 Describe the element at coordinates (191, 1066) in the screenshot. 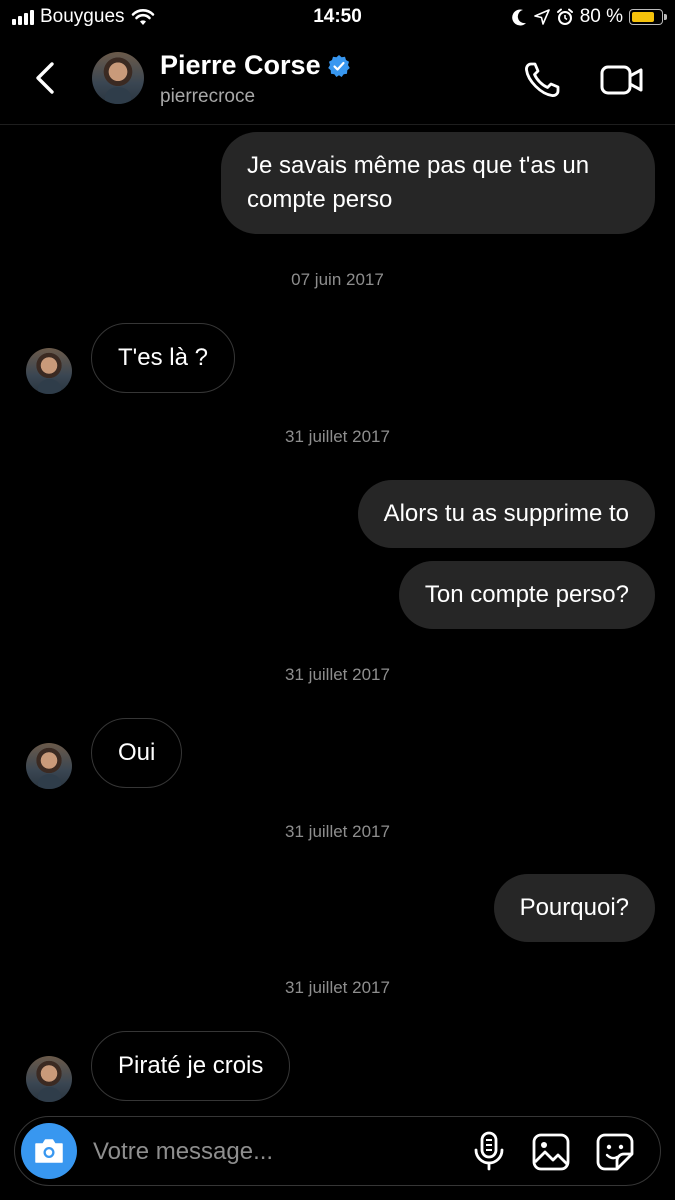

I see `received-message: Piraté je crois` at that location.